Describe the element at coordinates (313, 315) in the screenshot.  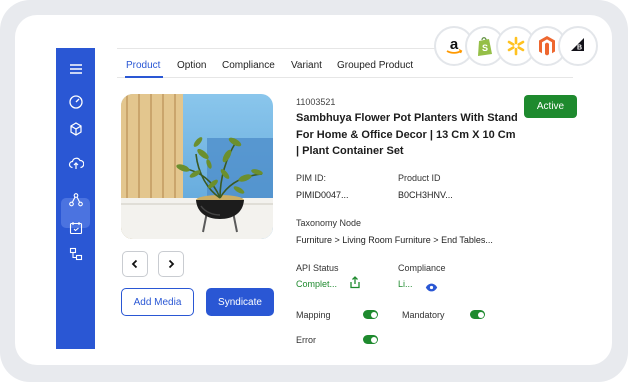
I see `mapping-label: Mapping` at that location.